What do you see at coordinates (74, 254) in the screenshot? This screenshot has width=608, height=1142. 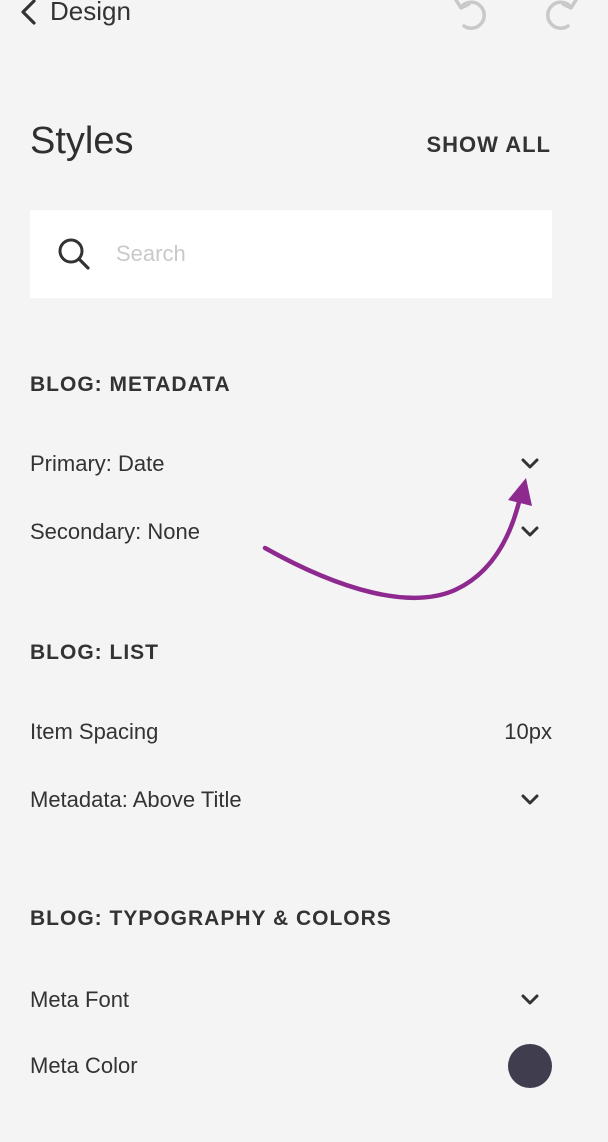 I see `search-icon` at bounding box center [74, 254].